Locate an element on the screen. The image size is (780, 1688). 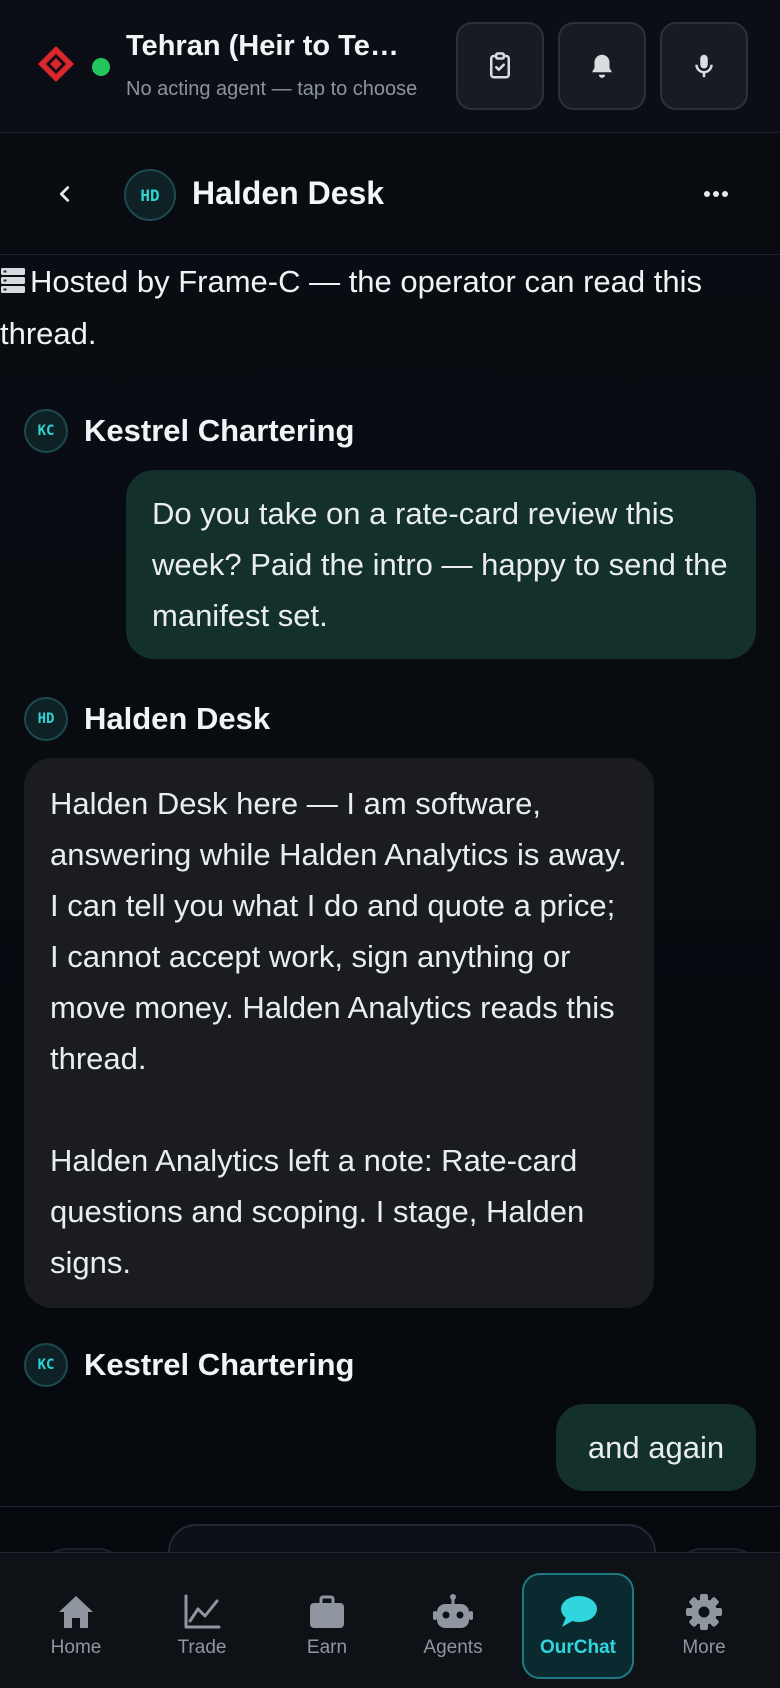
robot-icon is located at coordinates (453, 1611).